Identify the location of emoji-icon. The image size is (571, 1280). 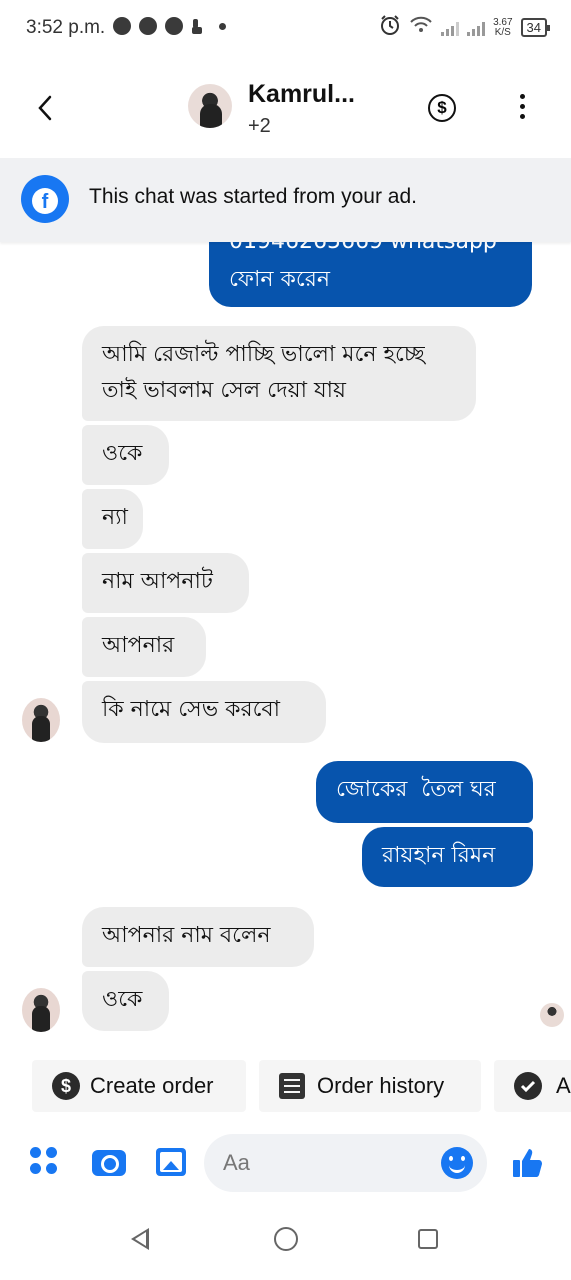
(457, 1163).